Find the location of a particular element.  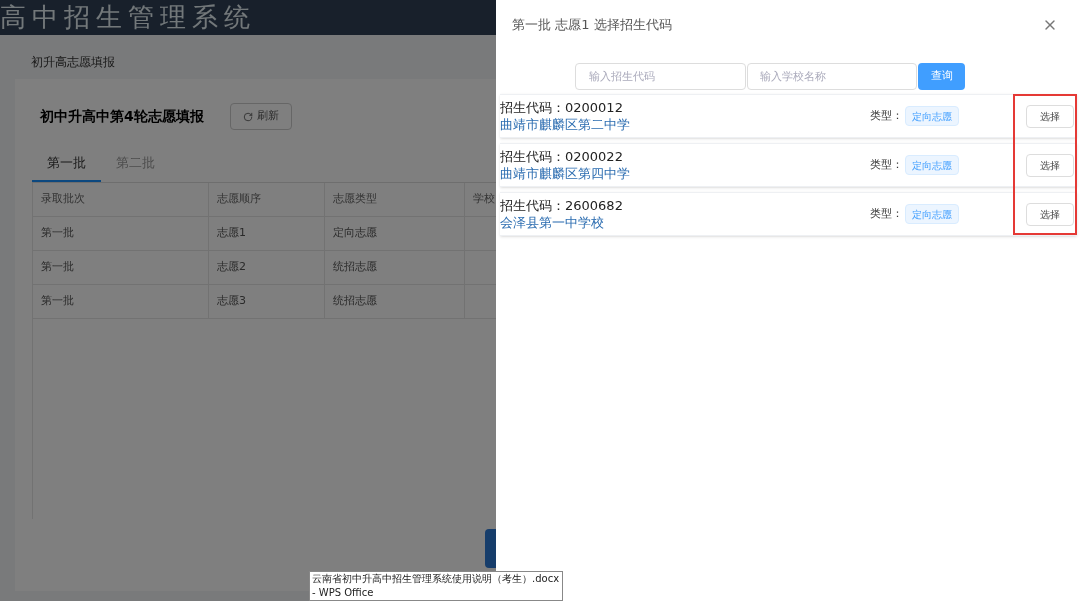

school-link: 曲靖市麒麟区第二中学 is located at coordinates (685, 124).